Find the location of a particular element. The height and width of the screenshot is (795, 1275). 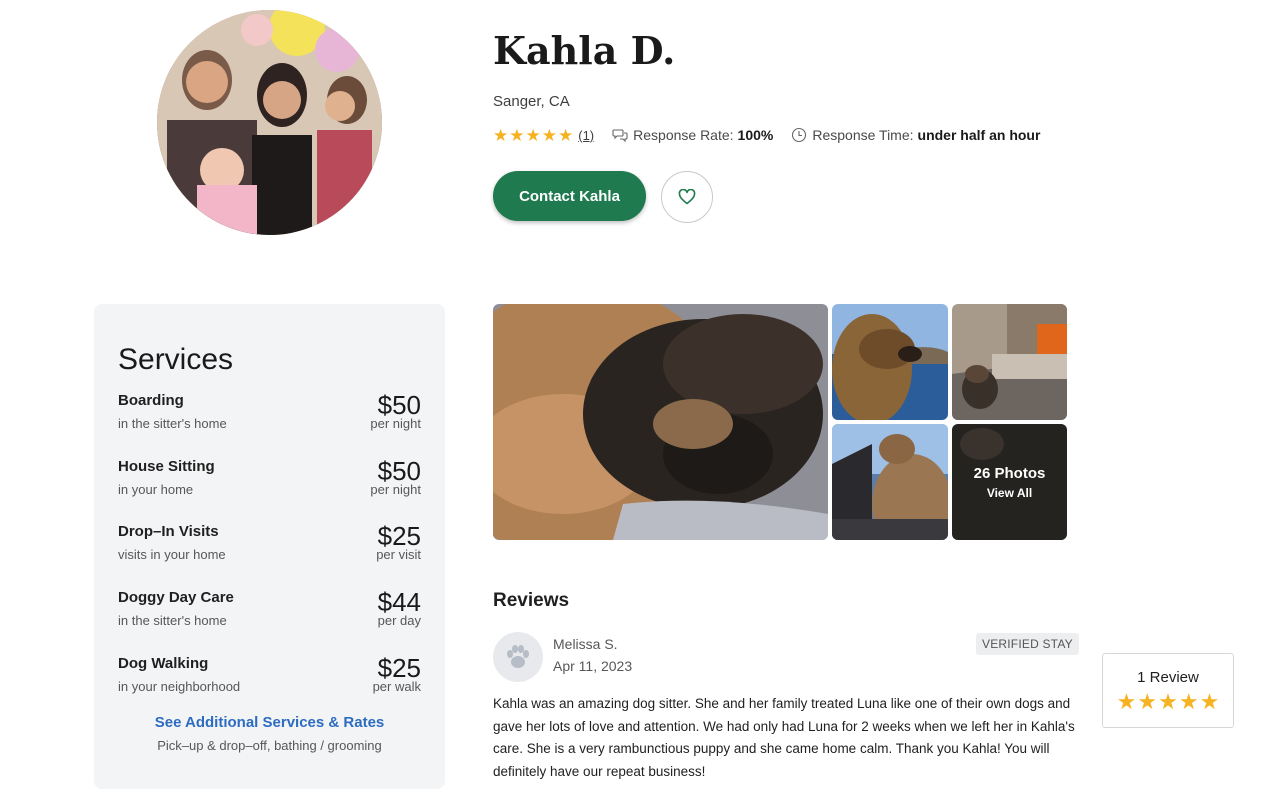

review-summary-stars: ★ ★ ★ ★ ★ is located at coordinates (1168, 701).